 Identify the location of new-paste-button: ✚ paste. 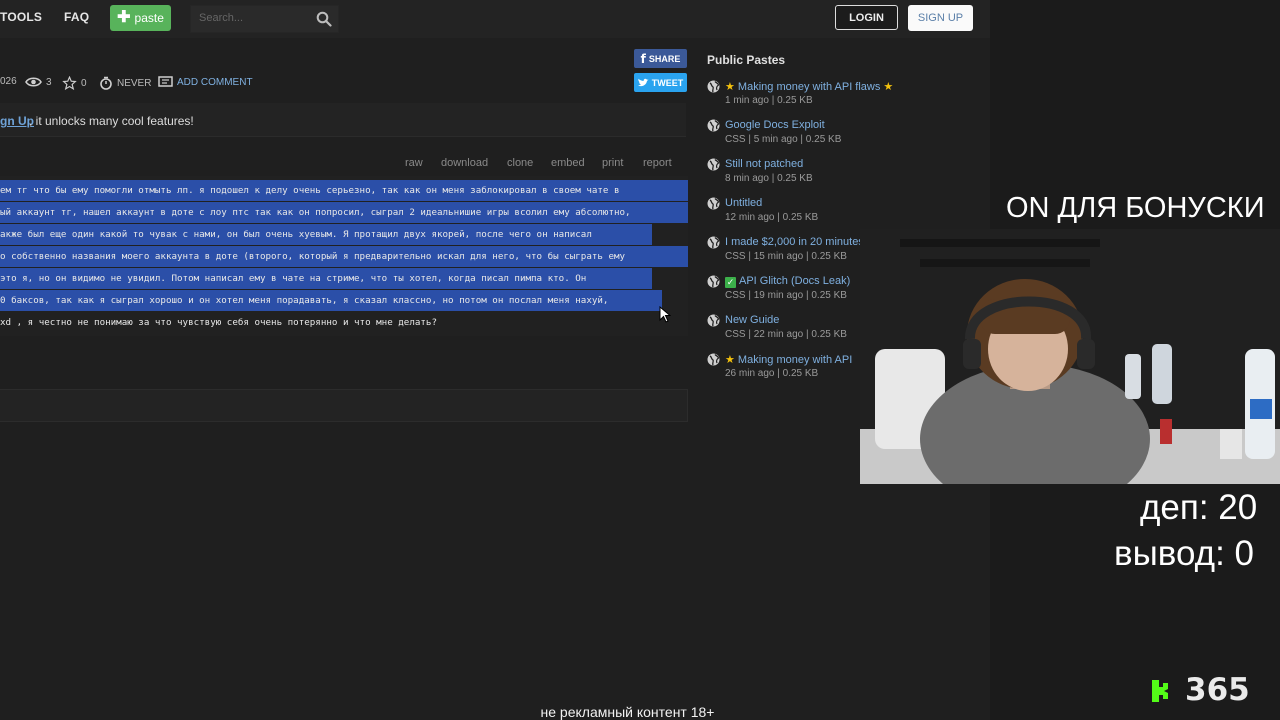
(140, 18).